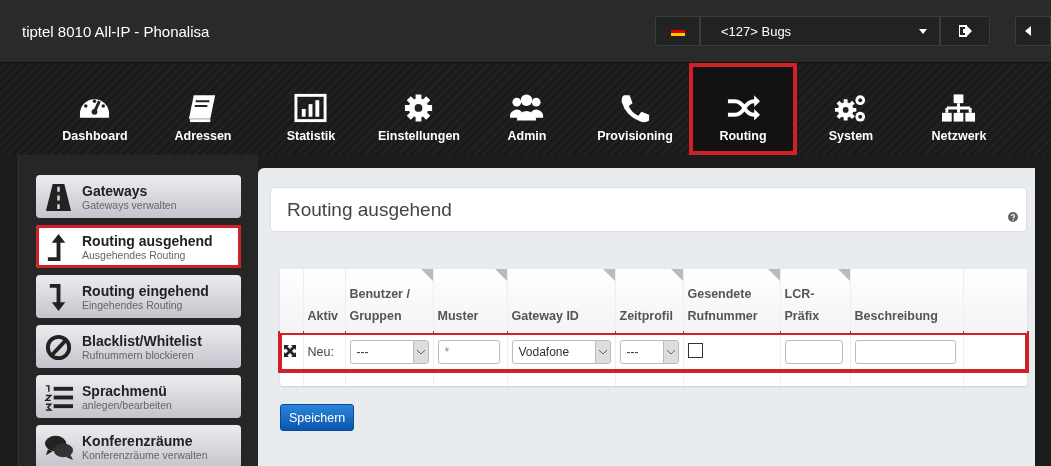  What do you see at coordinates (419, 109) in the screenshot?
I see `nav-tab: Einstellungen` at bounding box center [419, 109].